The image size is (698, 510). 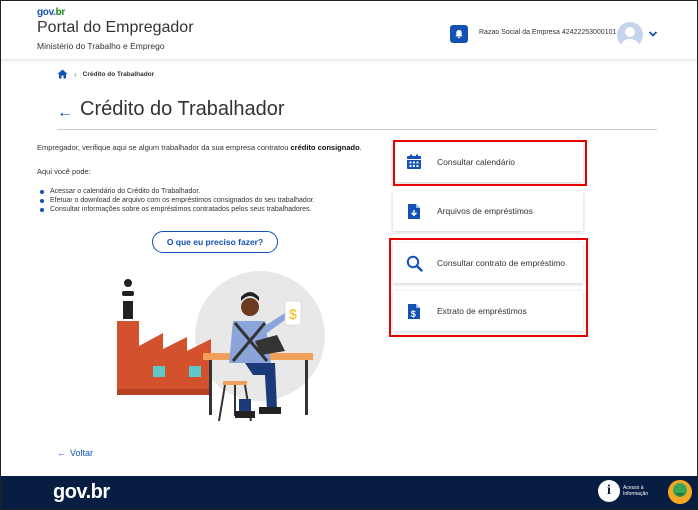 What do you see at coordinates (82, 453) in the screenshot?
I see `back-link-label: Voltar` at bounding box center [82, 453].